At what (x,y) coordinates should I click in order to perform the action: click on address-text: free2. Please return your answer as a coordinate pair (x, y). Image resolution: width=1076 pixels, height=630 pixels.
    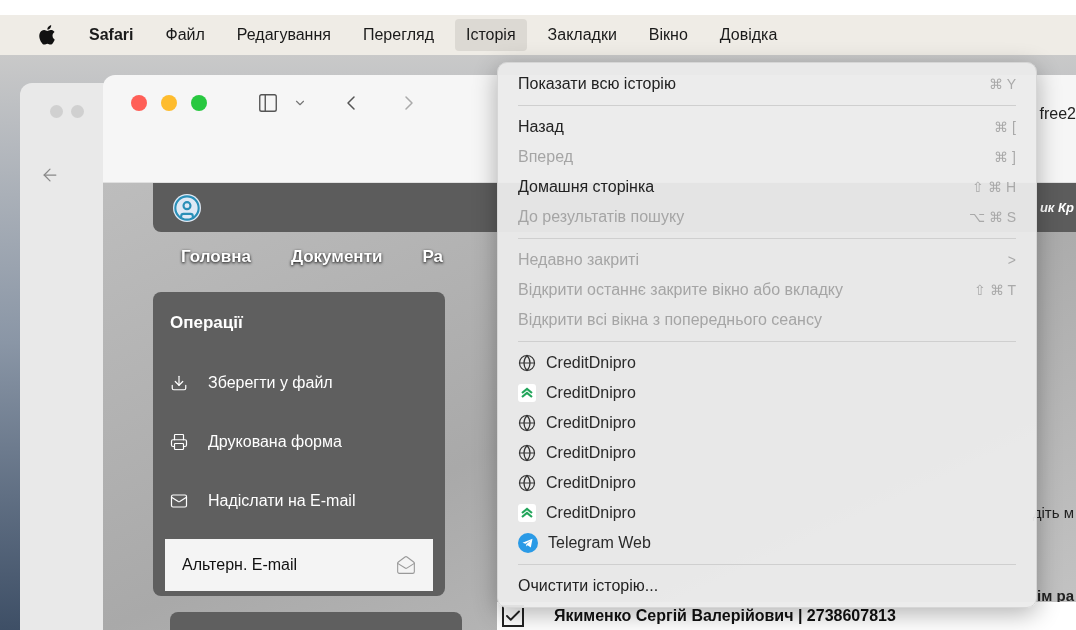
    Looking at the image, I should click on (1057, 114).